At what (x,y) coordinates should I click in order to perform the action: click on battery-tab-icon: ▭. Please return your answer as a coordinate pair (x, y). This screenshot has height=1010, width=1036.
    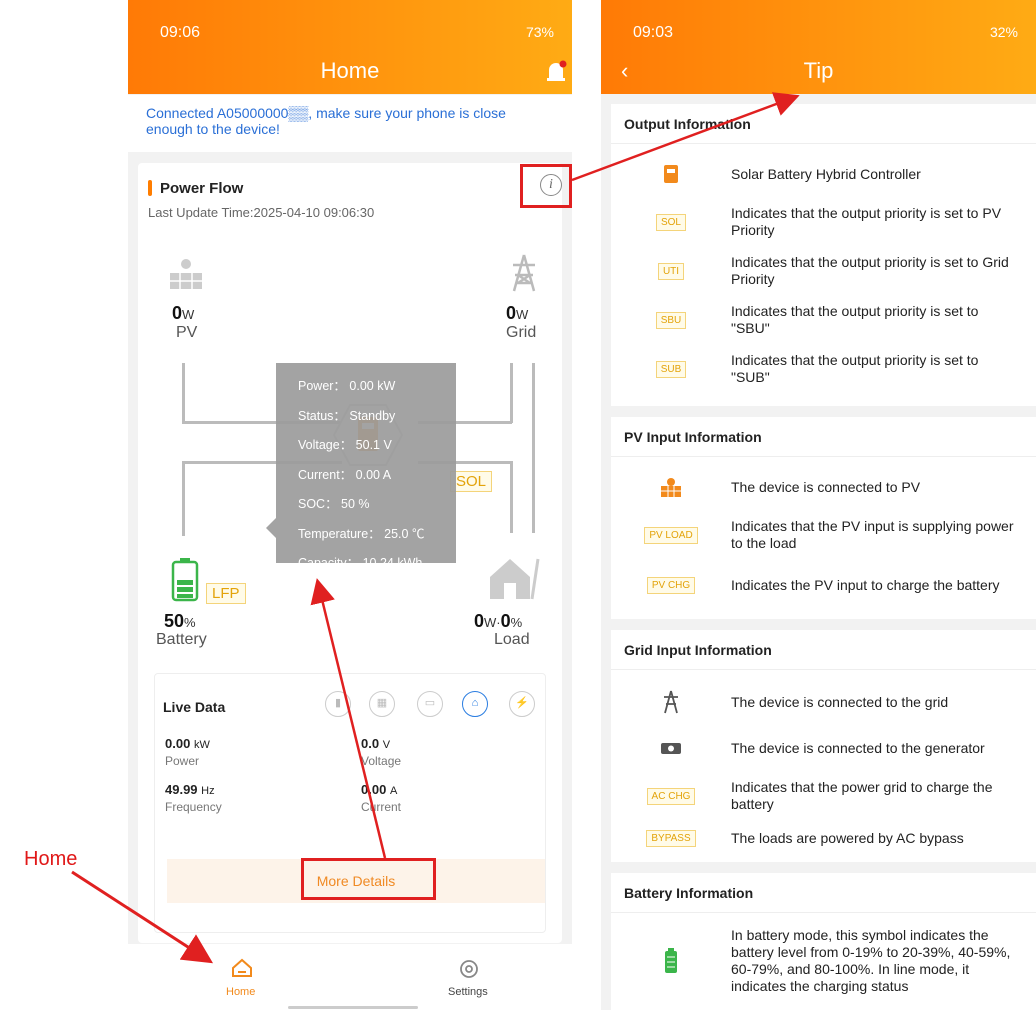
    Looking at the image, I should click on (430, 704).